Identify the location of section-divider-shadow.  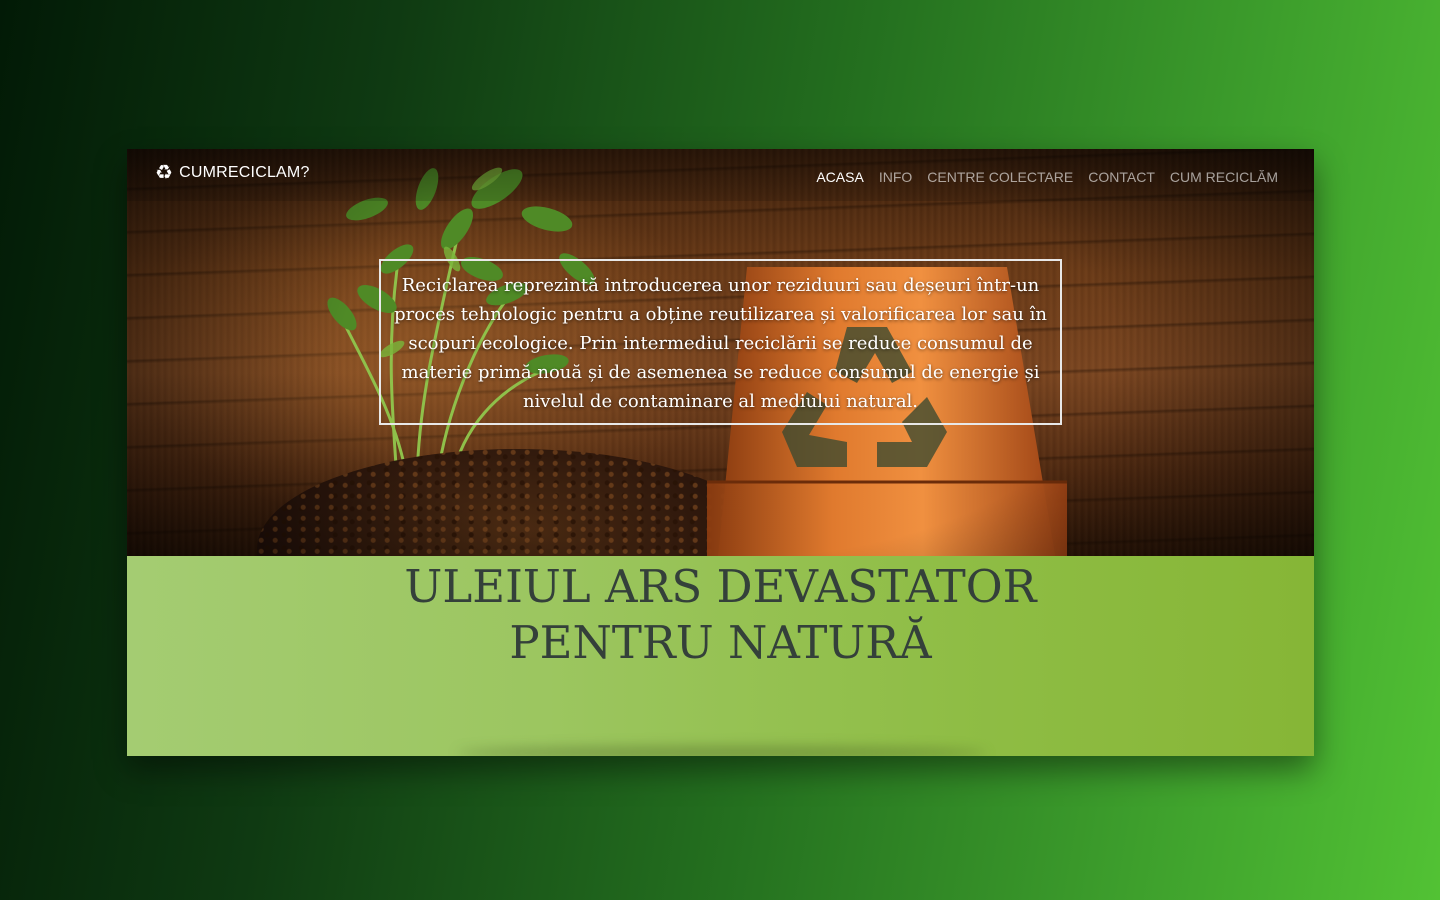
(722, 751).